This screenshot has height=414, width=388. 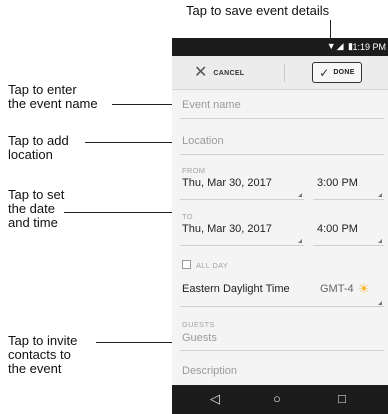 I want to click on from-time-dropdown-icon, so click(x=380, y=195).